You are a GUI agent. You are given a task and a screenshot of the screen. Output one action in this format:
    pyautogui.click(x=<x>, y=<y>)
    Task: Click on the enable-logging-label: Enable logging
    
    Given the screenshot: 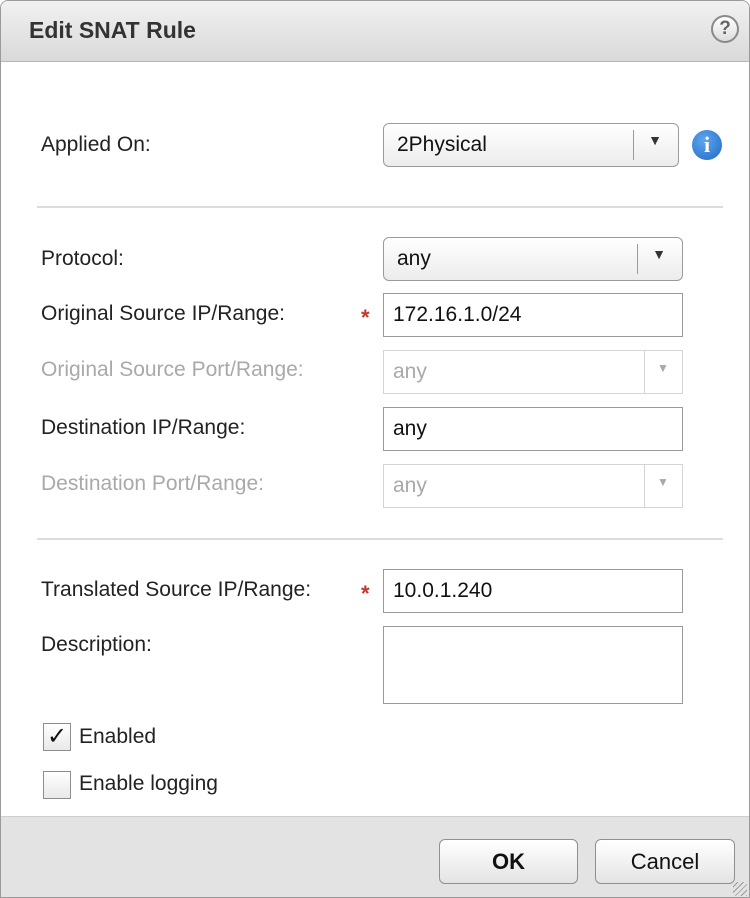 What is the action you would take?
    pyautogui.click(x=148, y=784)
    